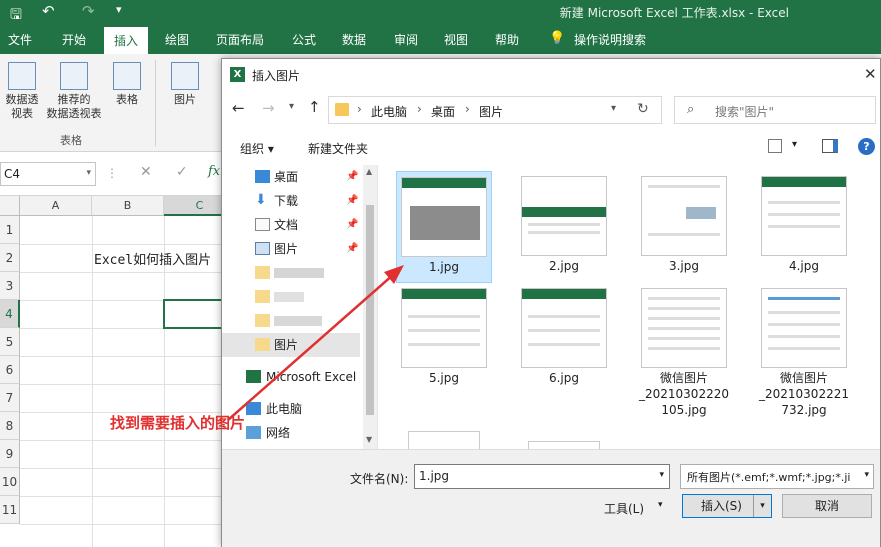 This screenshot has width=881, height=547. Describe the element at coordinates (178, 423) in the screenshot. I see `annotation-text: 找到需要插入的图片` at that location.